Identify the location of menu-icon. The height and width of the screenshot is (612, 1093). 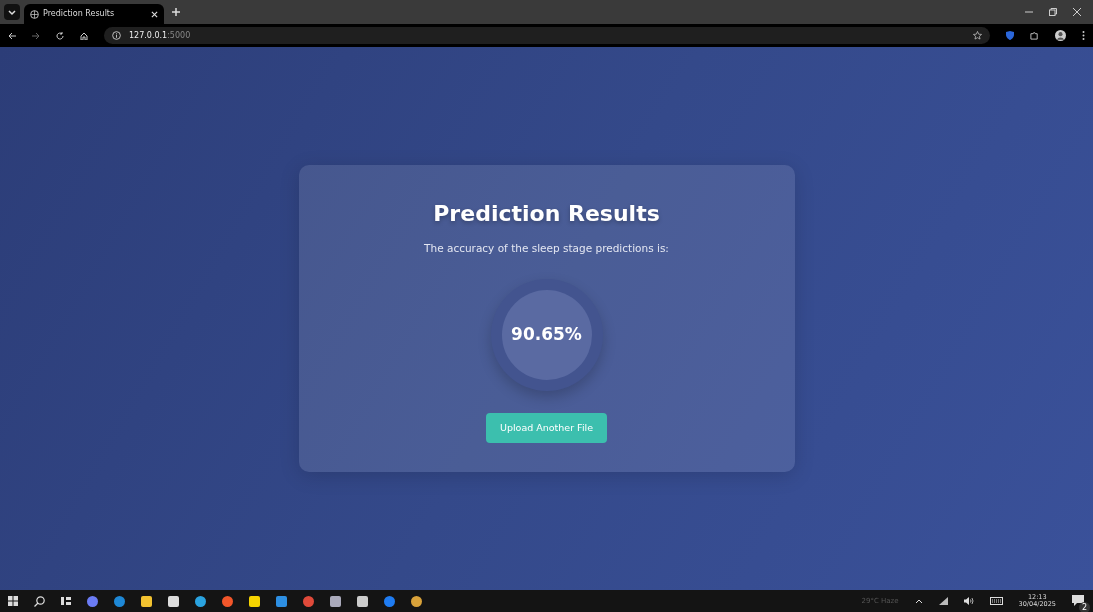
(1083, 35).